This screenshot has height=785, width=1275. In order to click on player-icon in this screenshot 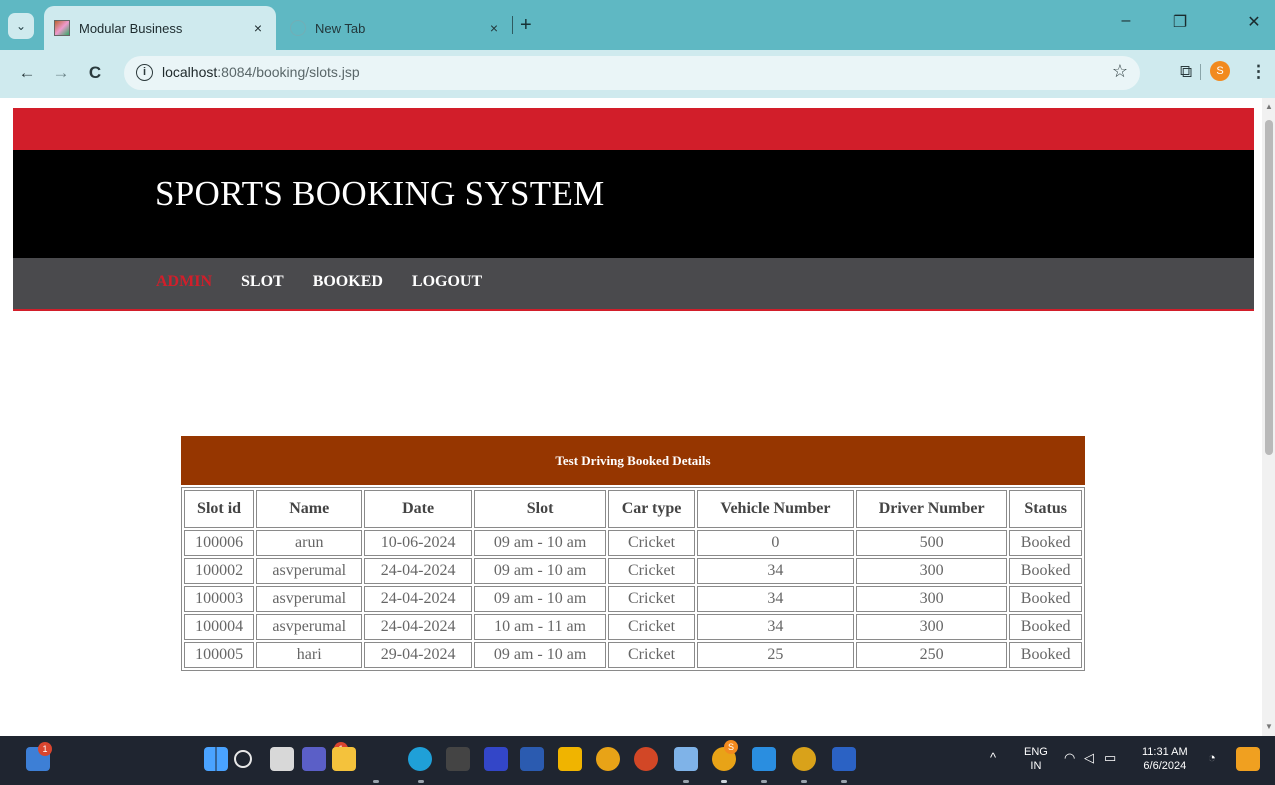, I will do `click(570, 759)`.